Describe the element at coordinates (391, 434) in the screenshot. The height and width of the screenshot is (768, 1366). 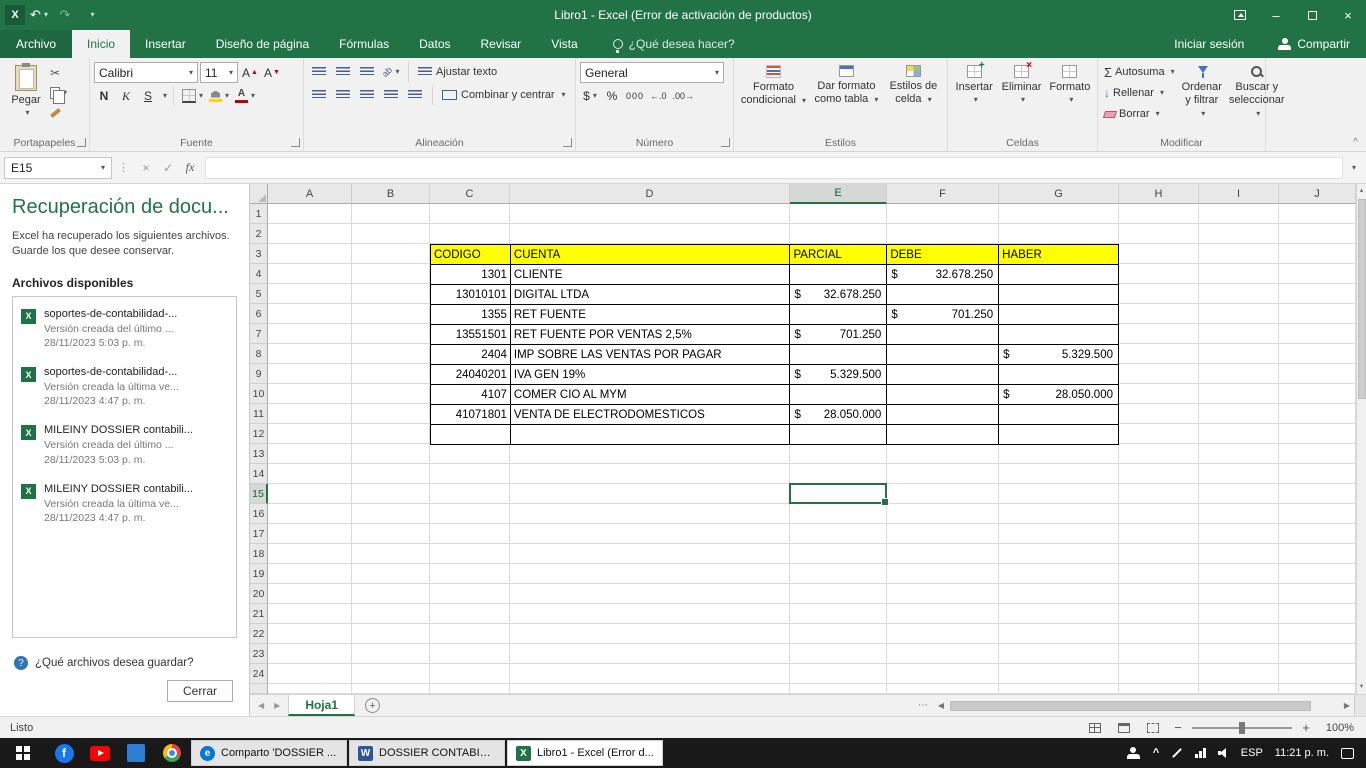
I see `cell-b12` at that location.